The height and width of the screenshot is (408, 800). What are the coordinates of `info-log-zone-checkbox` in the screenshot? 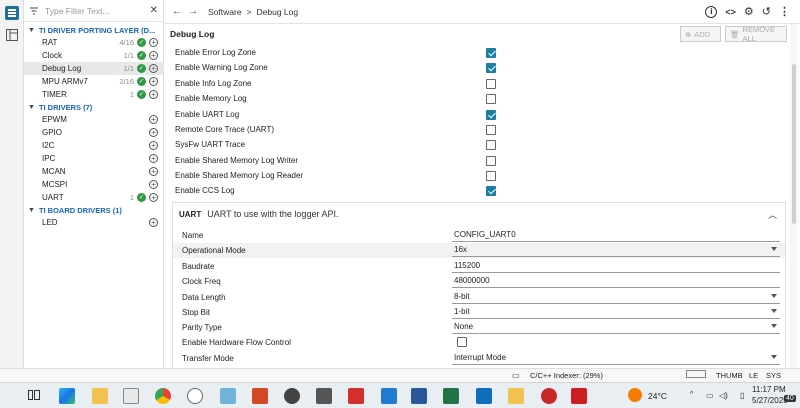 It's located at (491, 84).